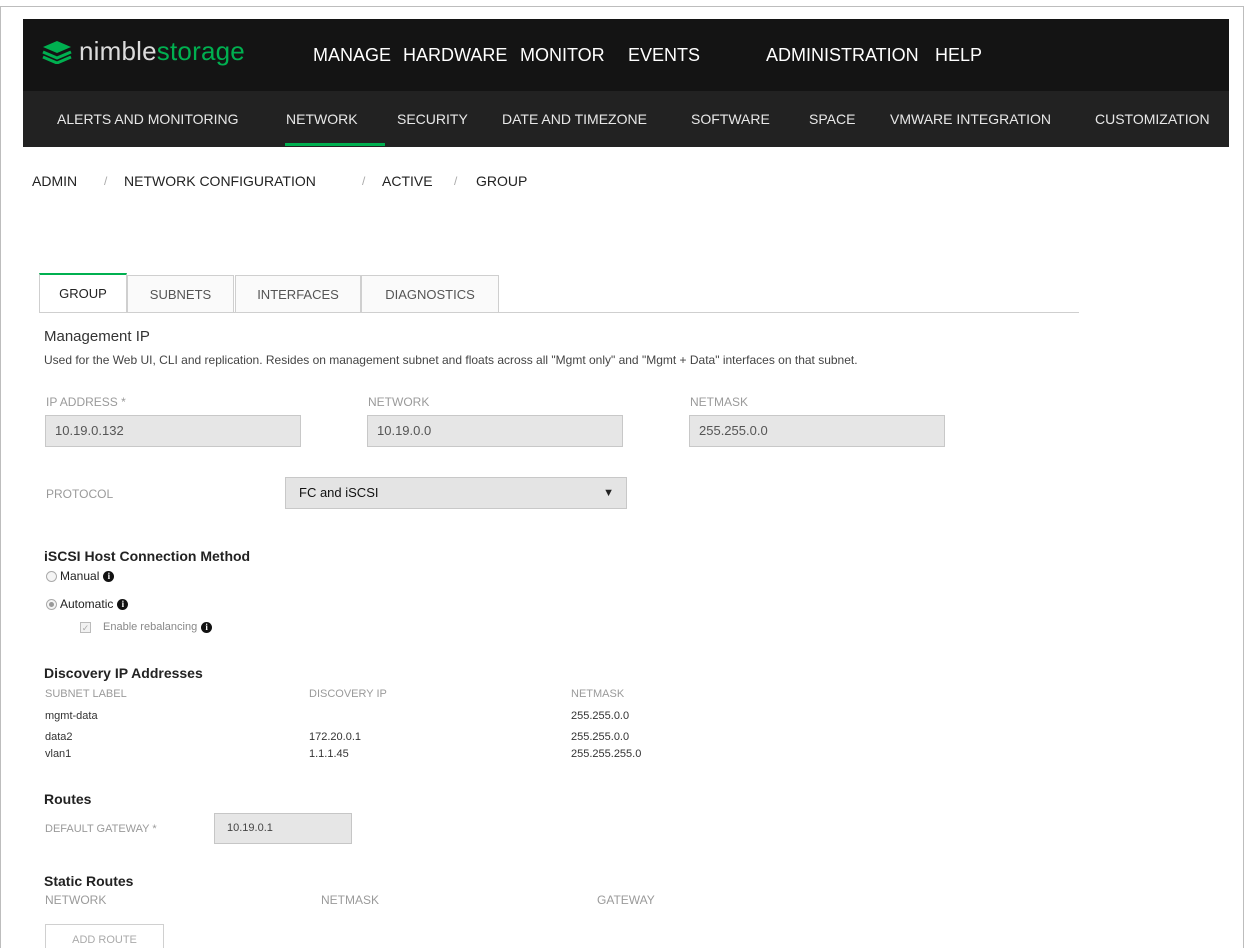 The image size is (1246, 950). Describe the element at coordinates (335, 737) in the screenshot. I see `table-cell: 172.20.0.1` at that location.